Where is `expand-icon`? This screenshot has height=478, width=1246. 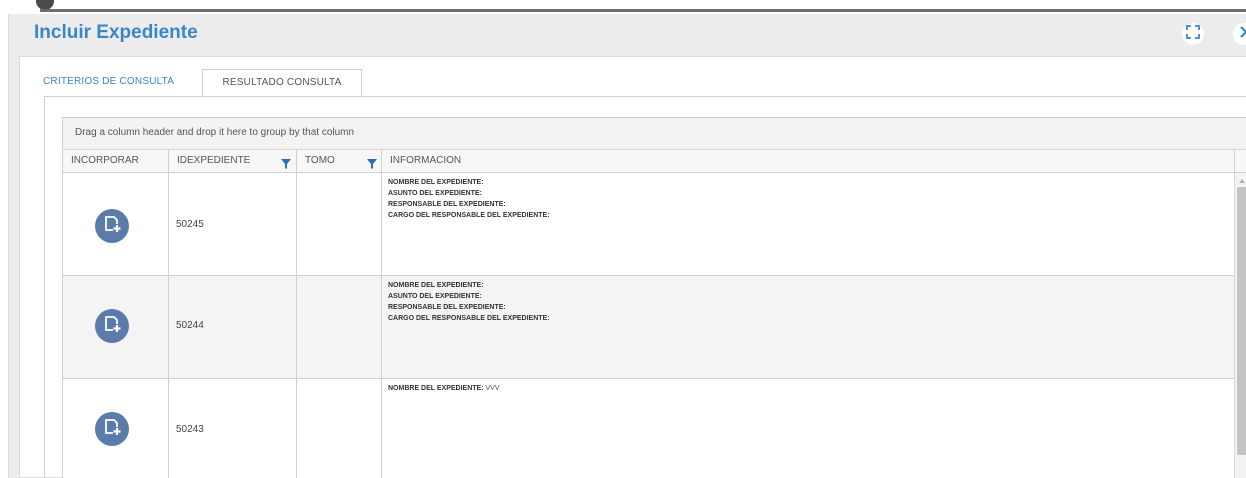 expand-icon is located at coordinates (1193, 34).